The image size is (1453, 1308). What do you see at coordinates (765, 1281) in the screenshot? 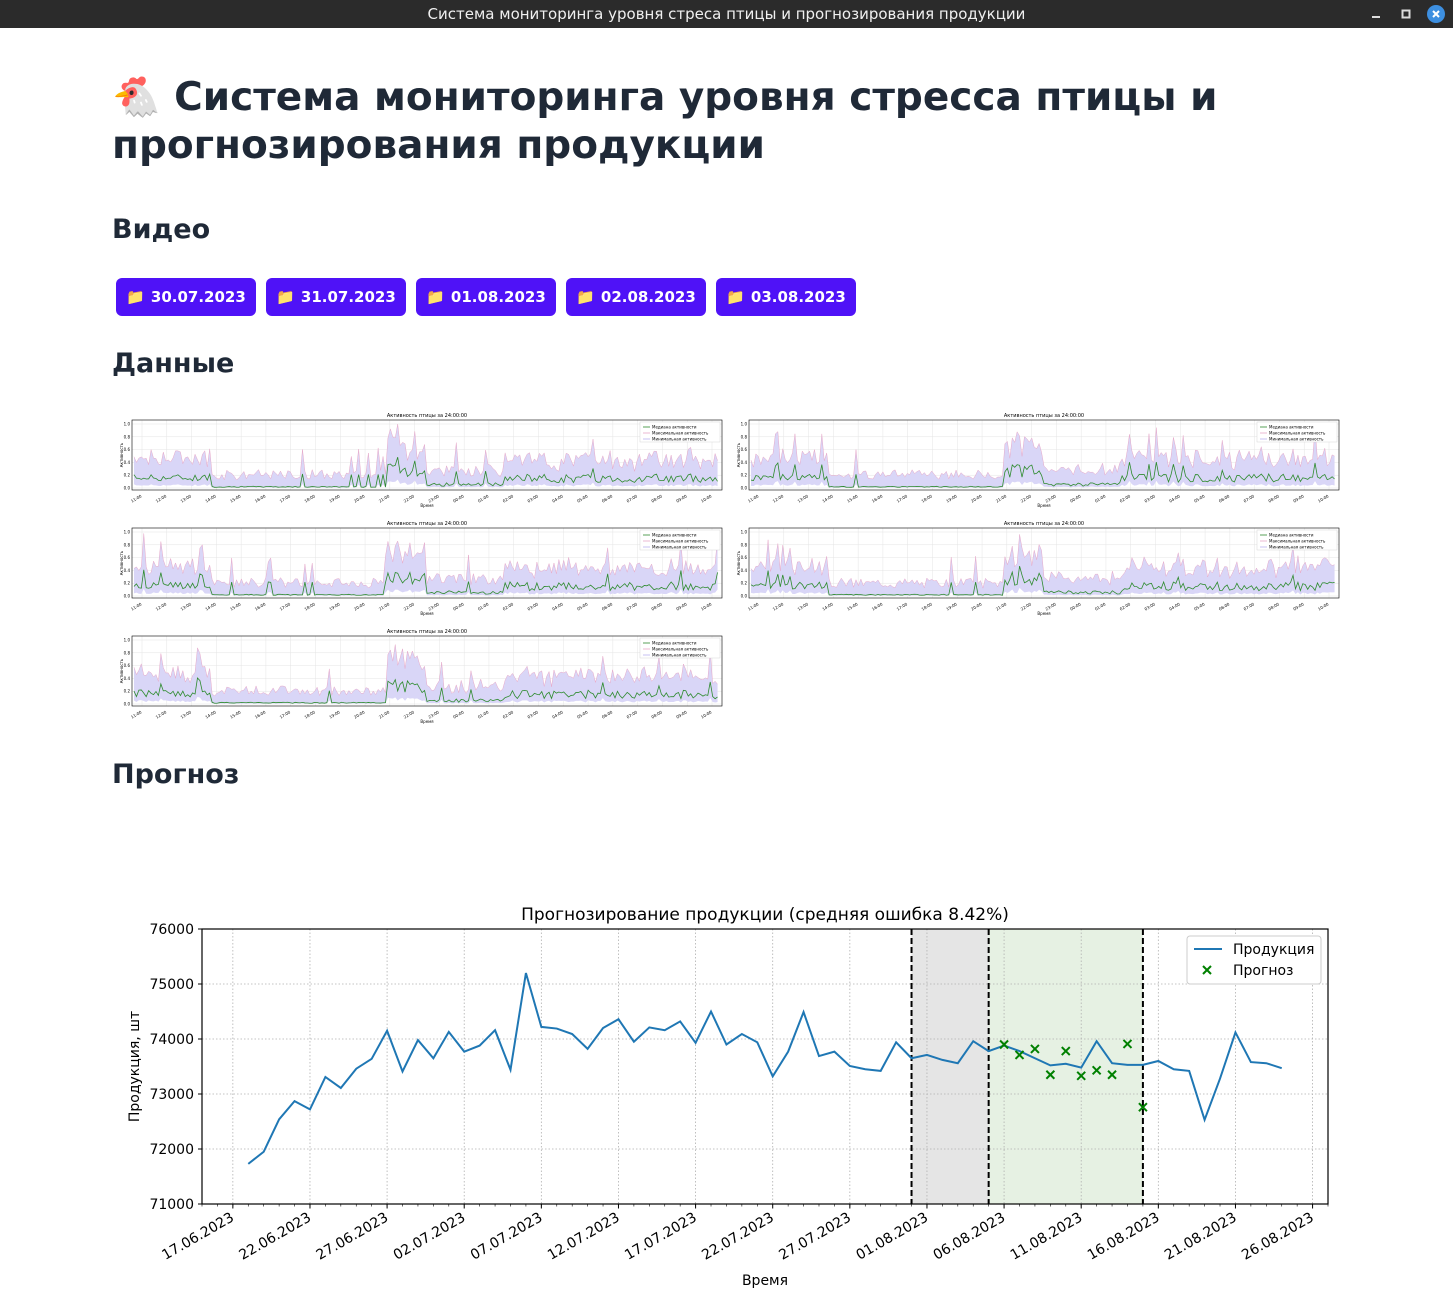
I see `forecast-x-axis-label: Время` at bounding box center [765, 1281].